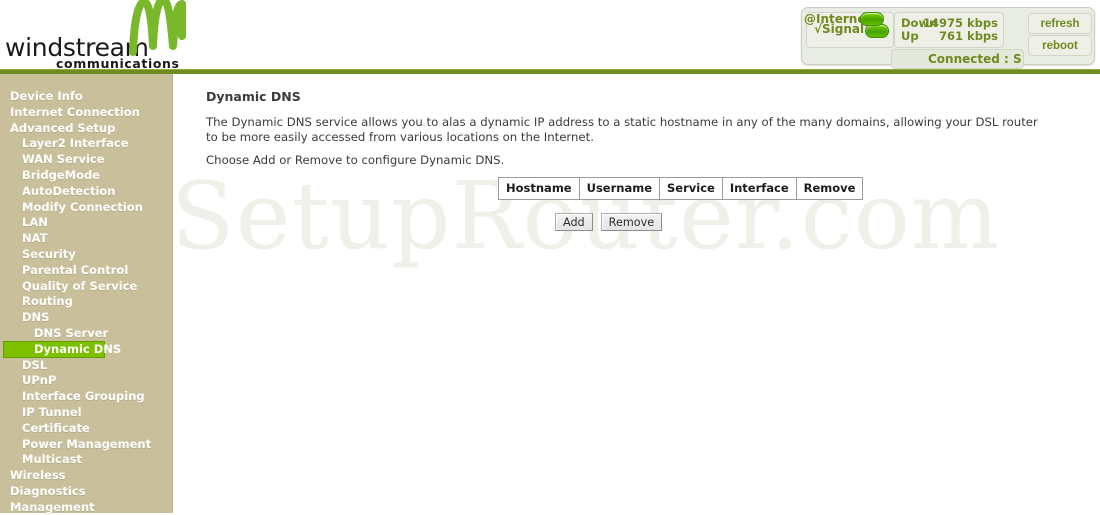 The width and height of the screenshot is (1100, 515). I want to click on sidebar-item-advanced-setup: Advanced Setup, so click(91, 128).